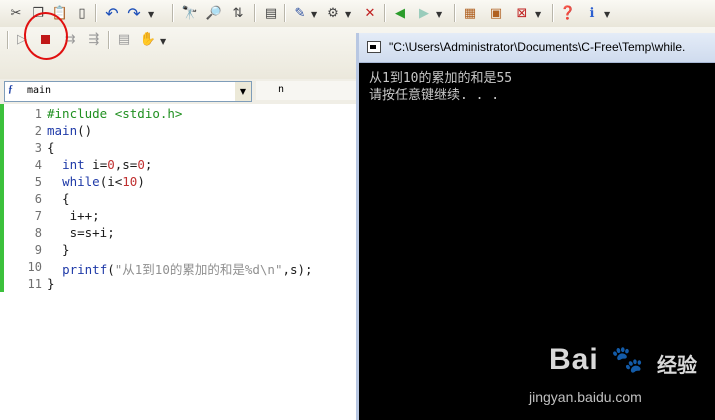 Image resolution: width=715 pixels, height=420 pixels. Describe the element at coordinates (16, 13) in the screenshot. I see `cut-icon: ✂` at that location.